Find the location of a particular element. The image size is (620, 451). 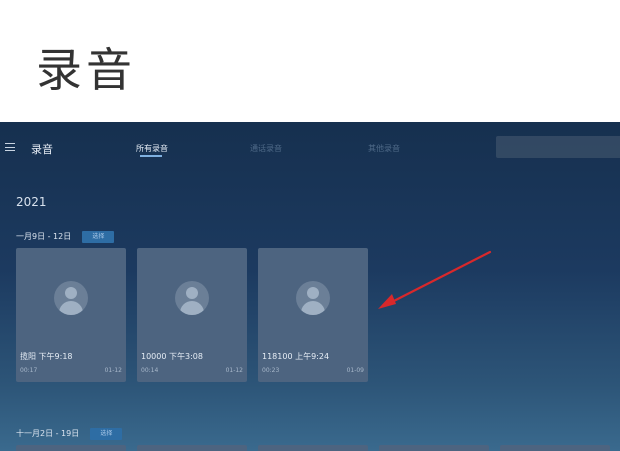

recording-card: 118100 上午9:24 00:23 01-09 is located at coordinates (313, 315).